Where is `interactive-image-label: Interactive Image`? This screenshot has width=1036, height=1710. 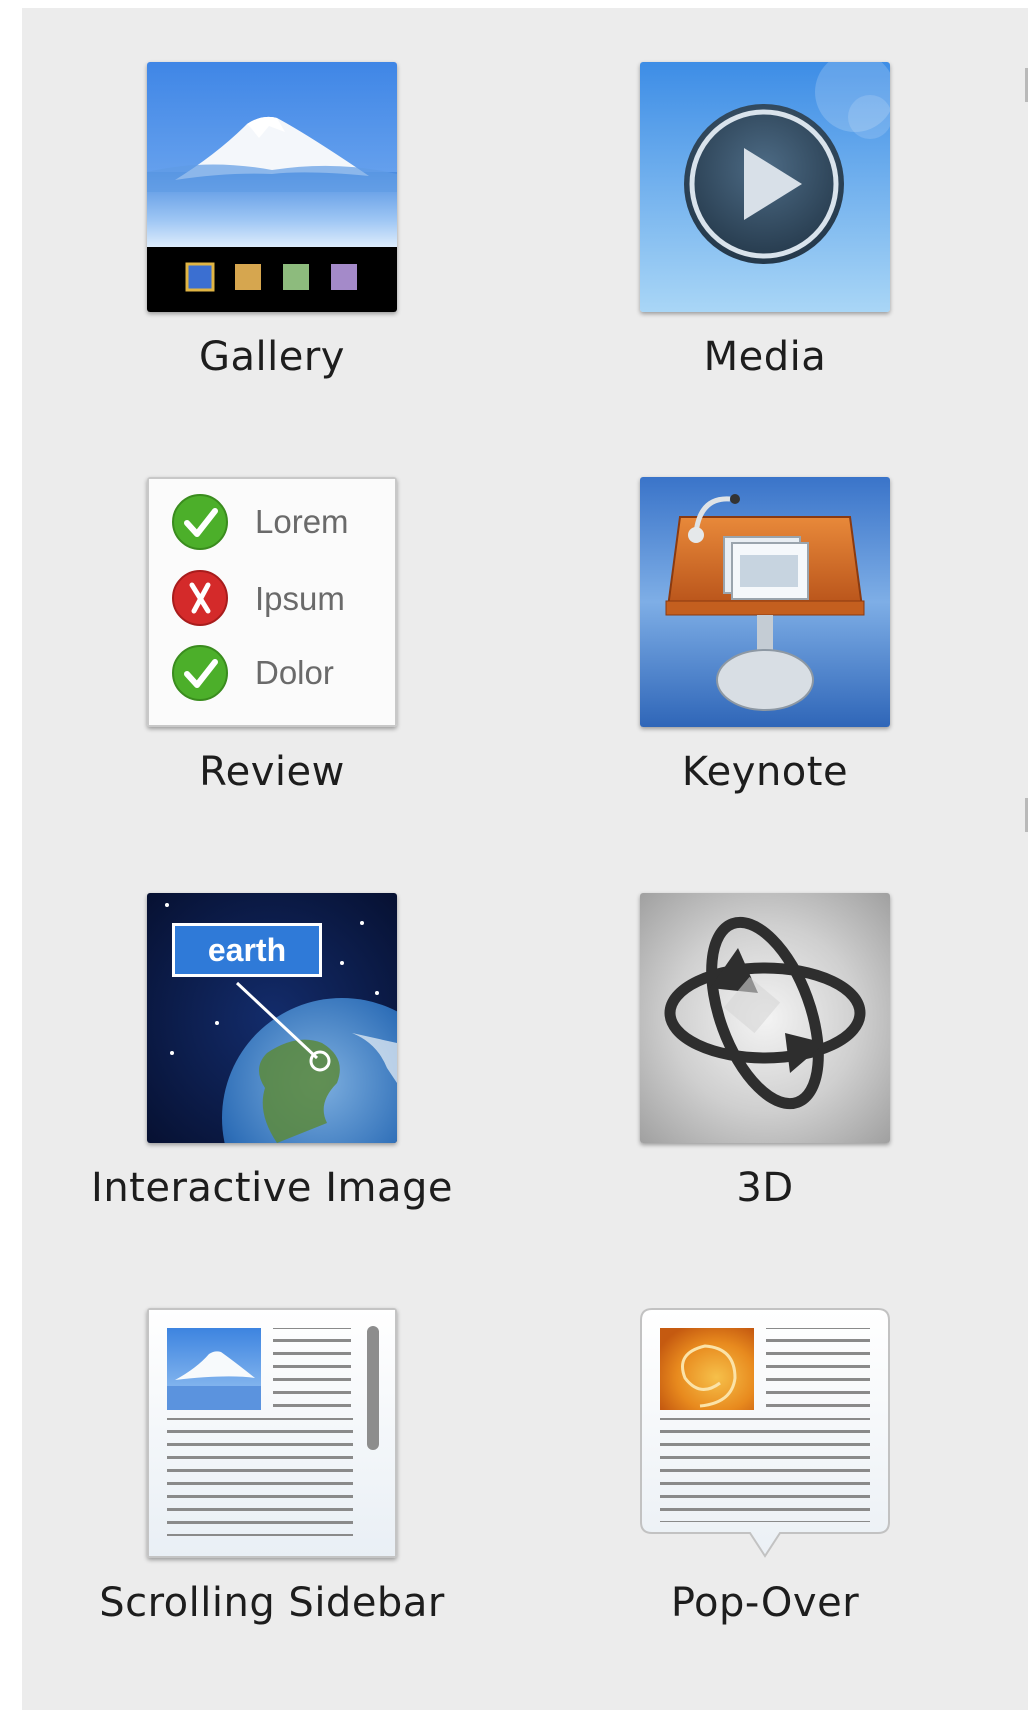
interactive-image-label: Interactive Image is located at coordinates (272, 1188).